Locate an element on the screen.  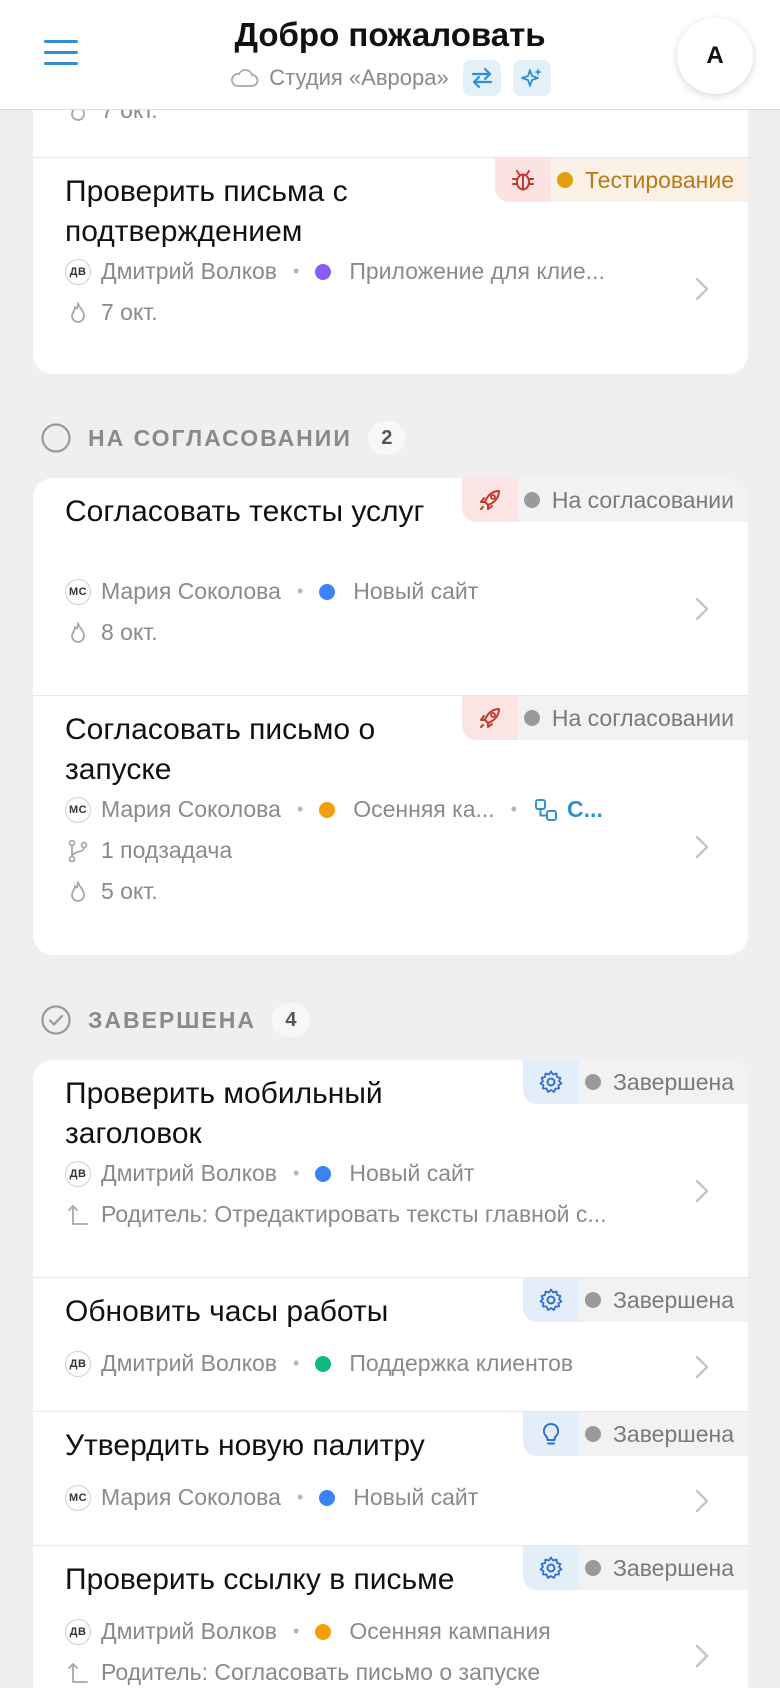
lightbulb-icon is located at coordinates (551, 1433).